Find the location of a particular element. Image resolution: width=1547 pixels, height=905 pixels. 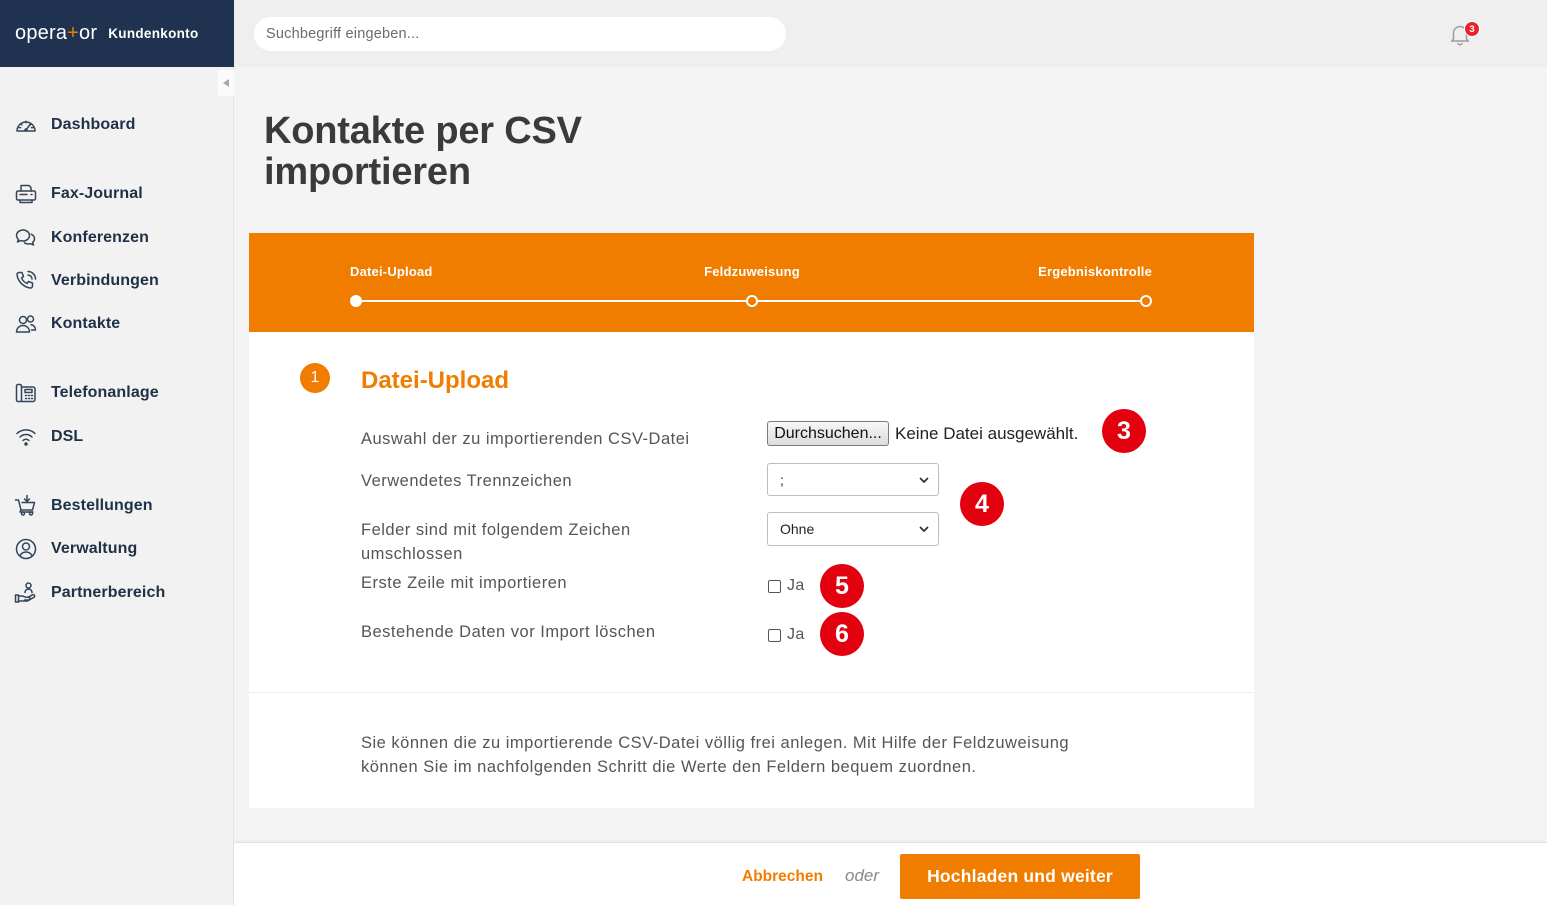

annotation-marker-4: 4 is located at coordinates (982, 504).